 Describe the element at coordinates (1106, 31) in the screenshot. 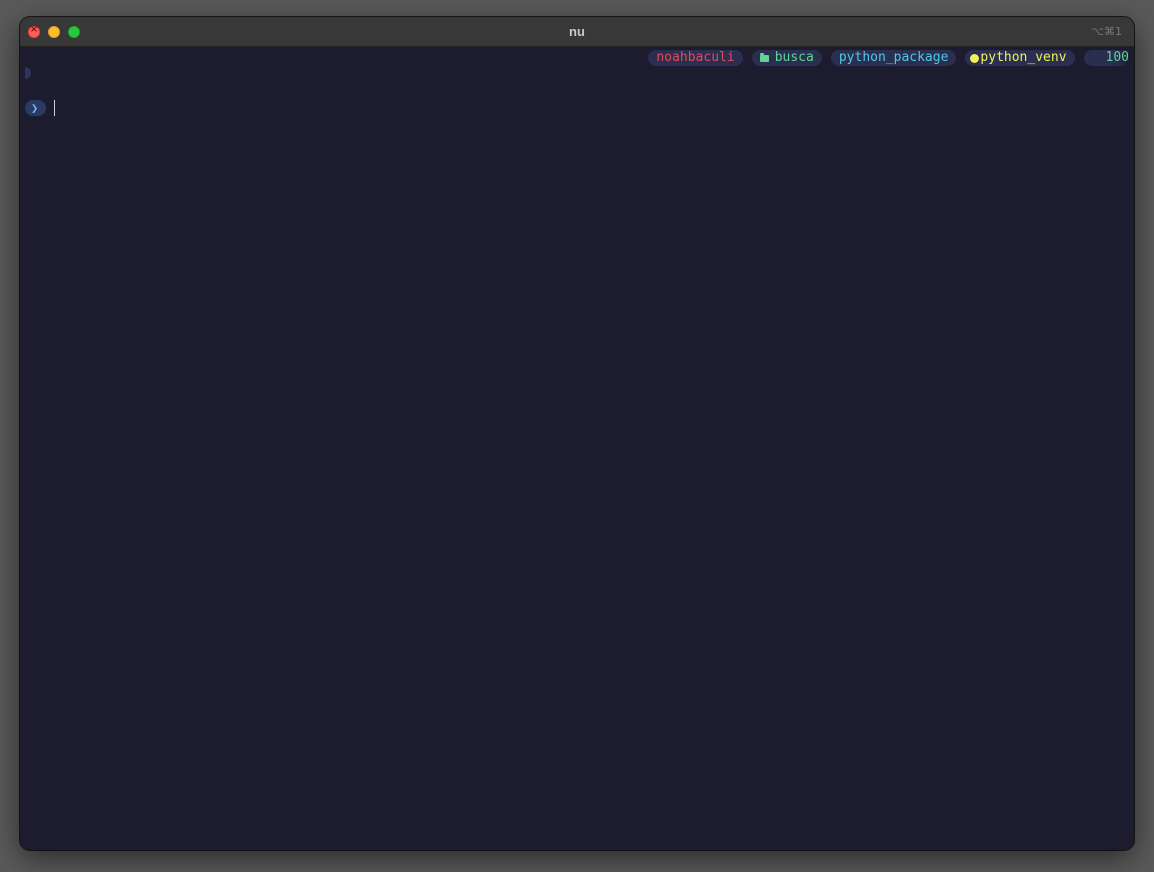

I see `window-shortcut: ⌥⌘1` at that location.